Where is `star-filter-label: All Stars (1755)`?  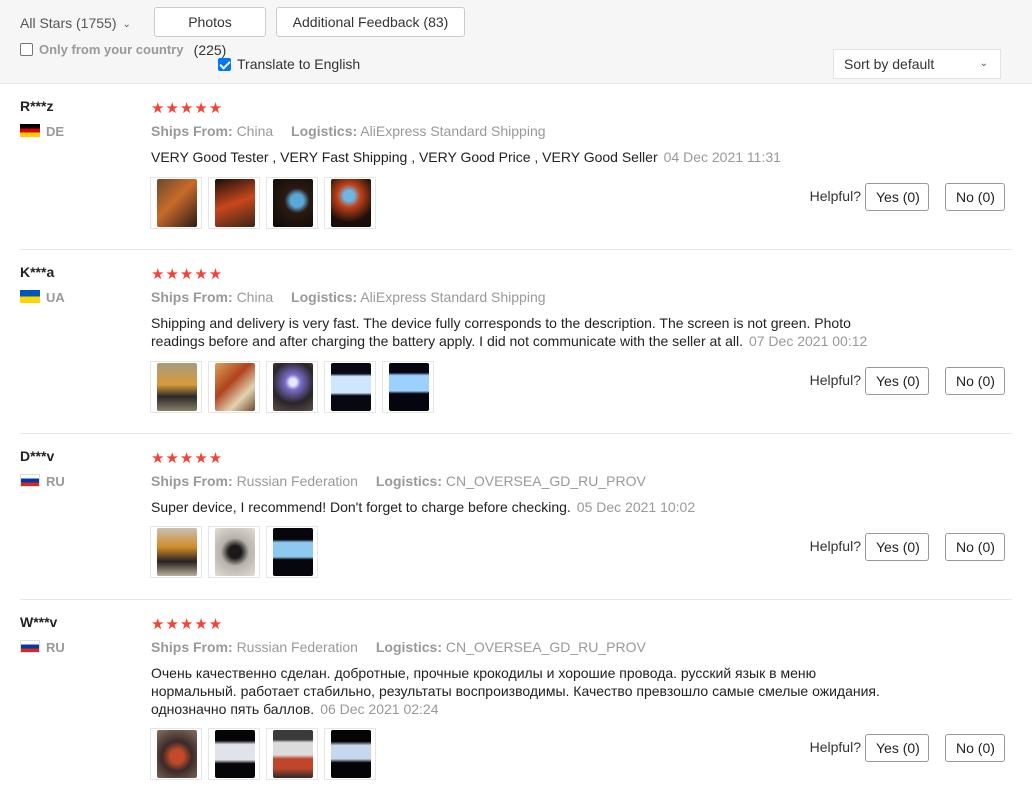
star-filter-label: All Stars (1755) is located at coordinates (68, 23).